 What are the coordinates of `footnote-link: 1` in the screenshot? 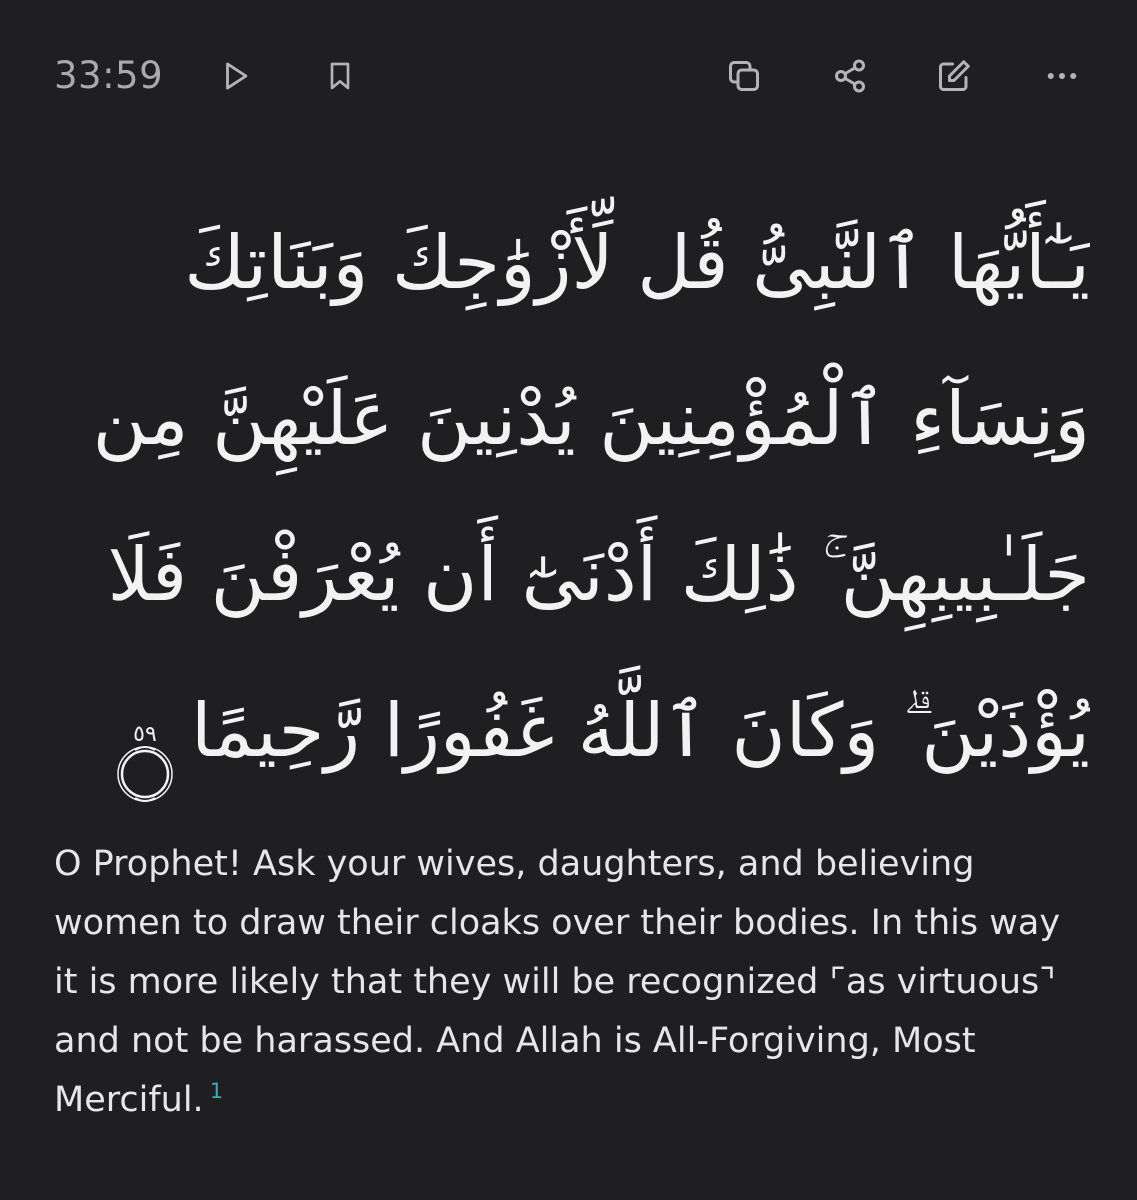 It's located at (216, 1091).